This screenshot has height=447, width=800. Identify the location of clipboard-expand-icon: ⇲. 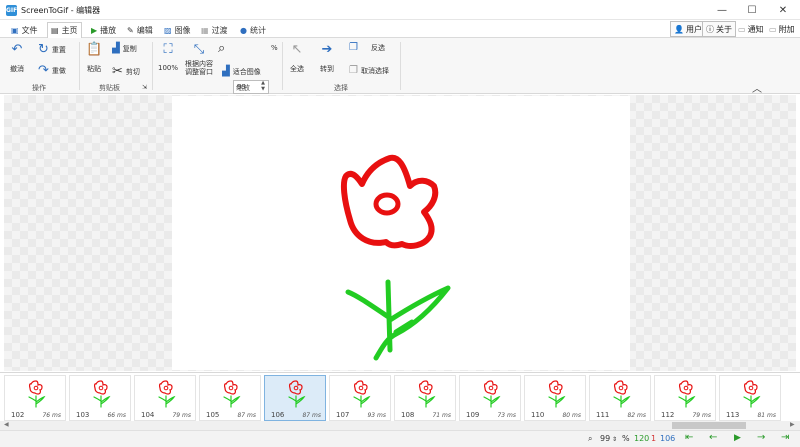
(144, 87).